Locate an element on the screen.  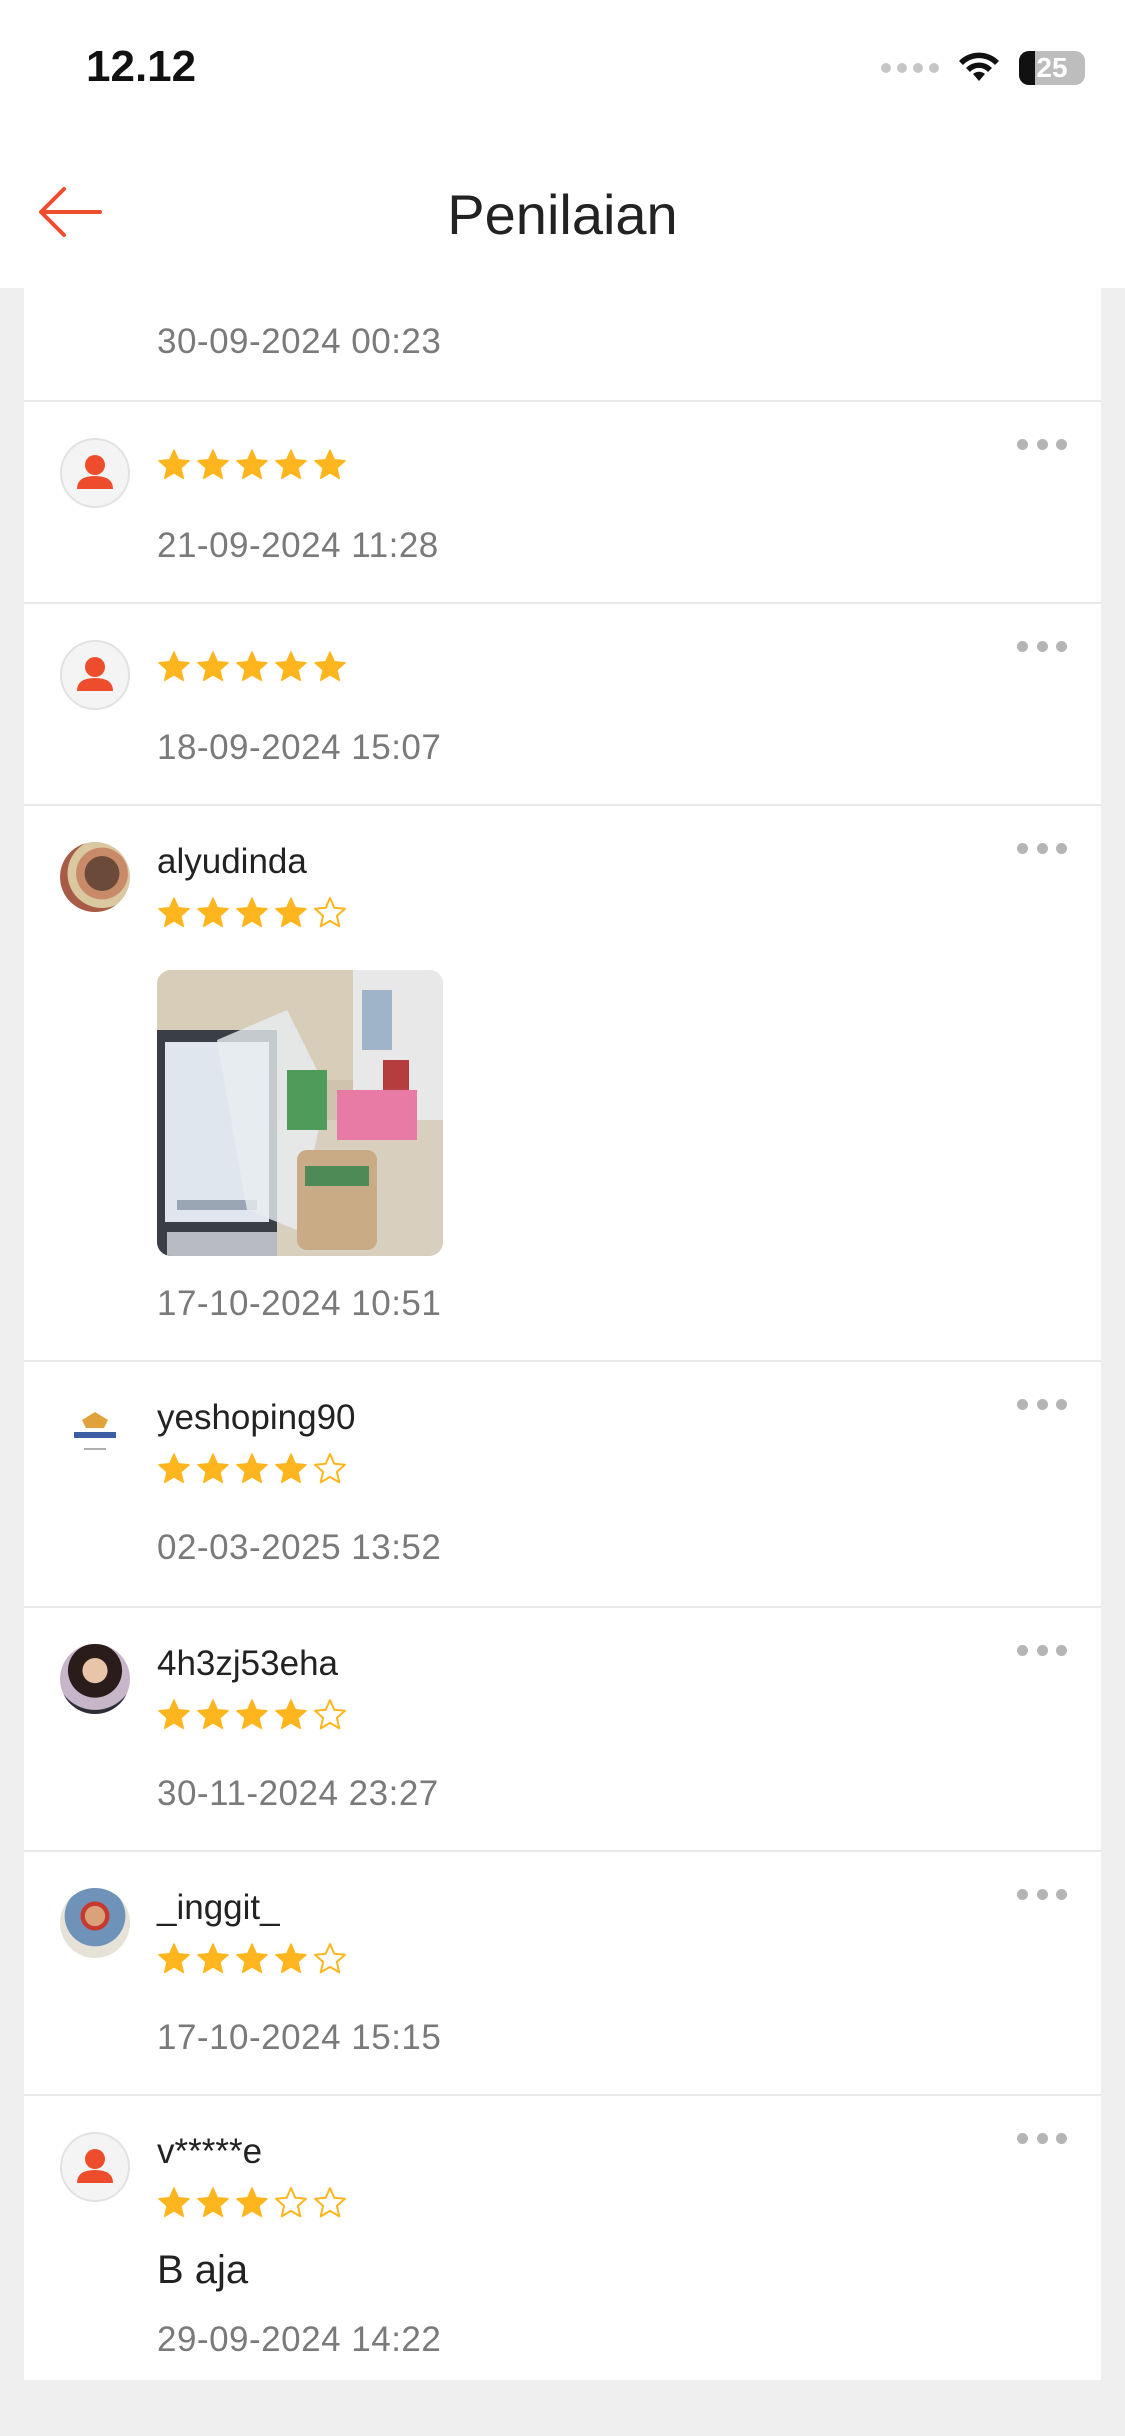
review-item: 30-09-2024 00:23 is located at coordinates (562, 345).